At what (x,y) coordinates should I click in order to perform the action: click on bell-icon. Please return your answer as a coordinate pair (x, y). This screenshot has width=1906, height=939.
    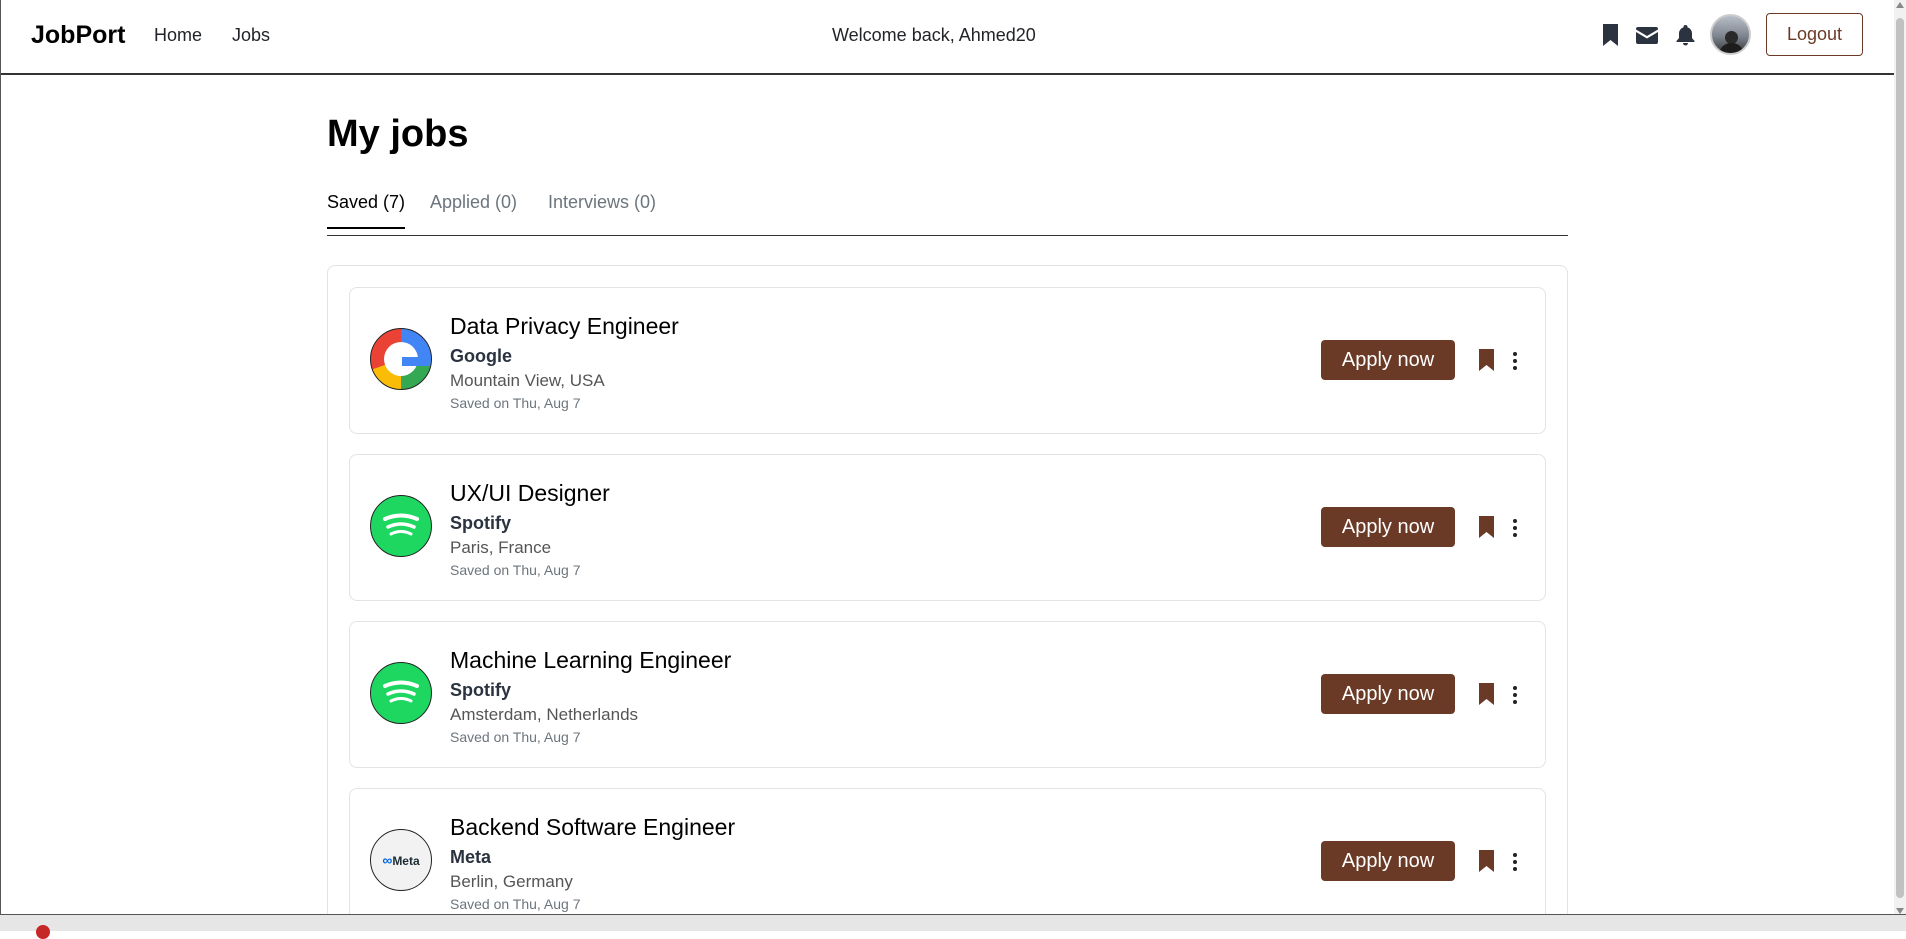
    Looking at the image, I should click on (1685, 35).